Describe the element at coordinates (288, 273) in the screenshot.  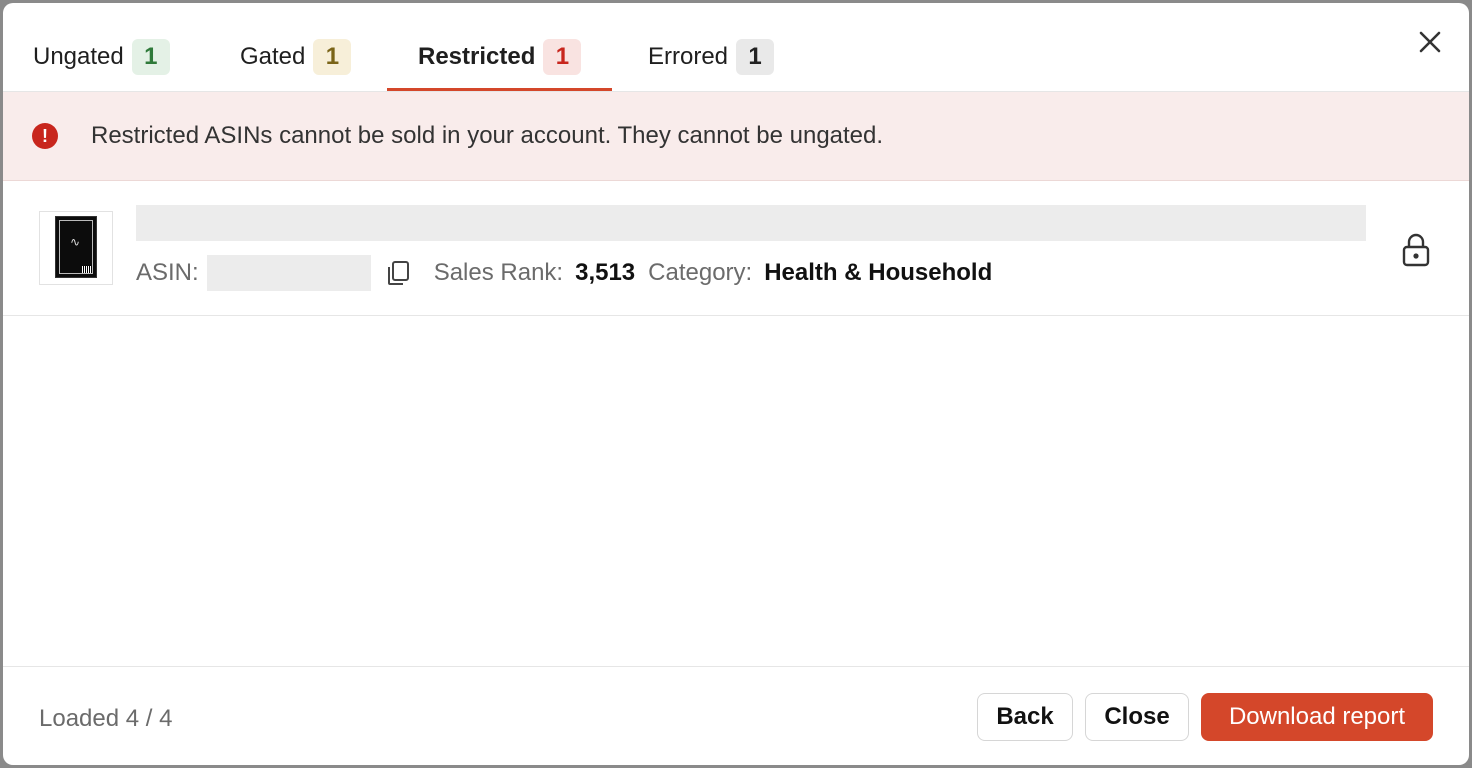
I see `asin-value-redacted` at that location.